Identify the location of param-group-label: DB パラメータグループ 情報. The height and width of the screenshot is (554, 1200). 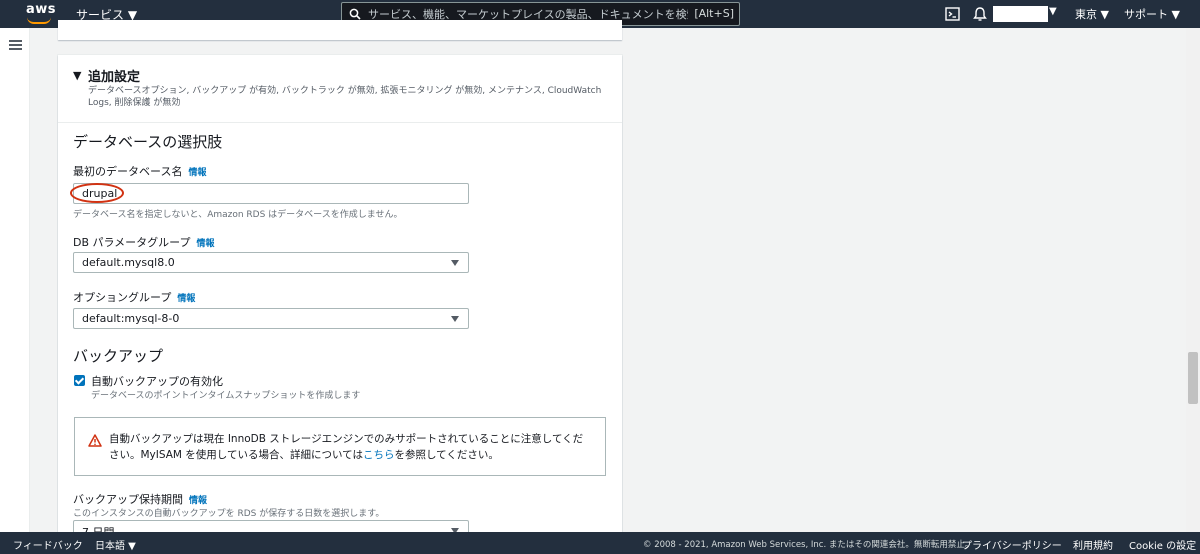
(144, 242).